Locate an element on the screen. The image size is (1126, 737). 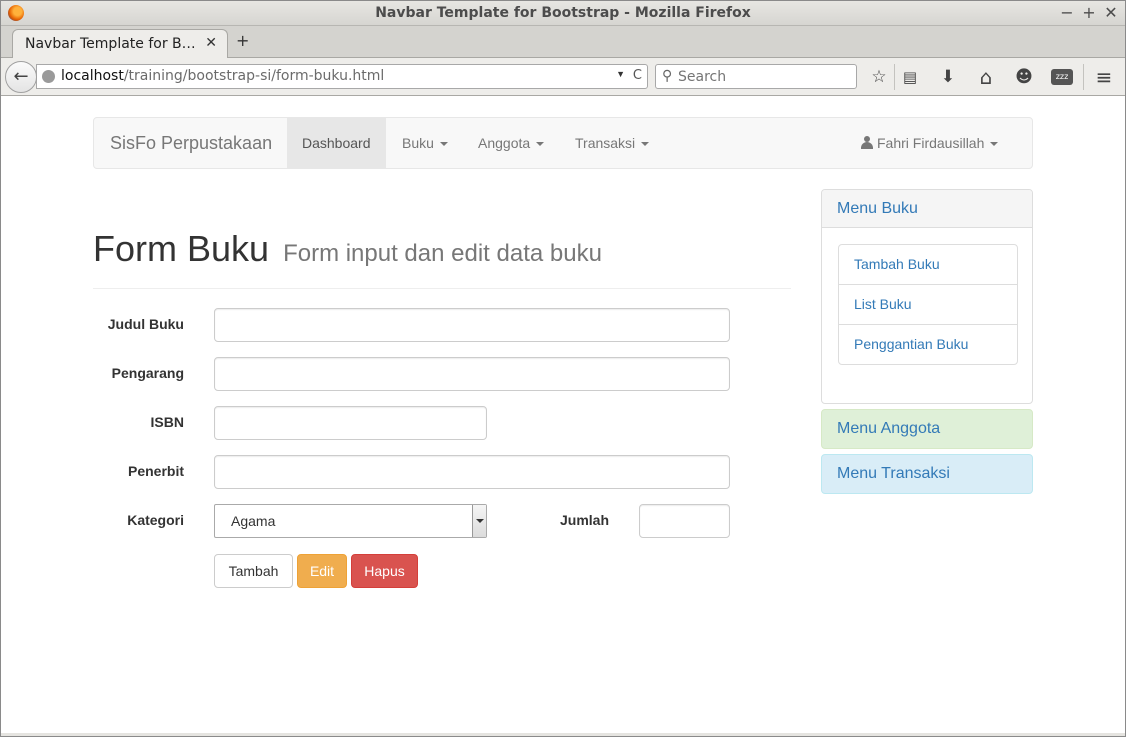
nav-item-transaksi: Transaksi is located at coordinates (612, 143).